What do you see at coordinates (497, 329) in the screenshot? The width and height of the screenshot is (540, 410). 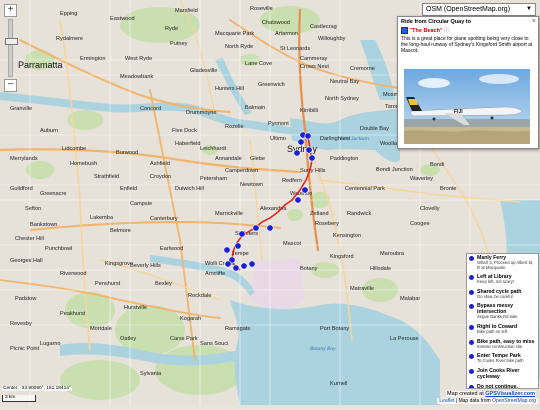 I see `legend-item-text: Right to Coward Bike path on left` at bounding box center [497, 329].